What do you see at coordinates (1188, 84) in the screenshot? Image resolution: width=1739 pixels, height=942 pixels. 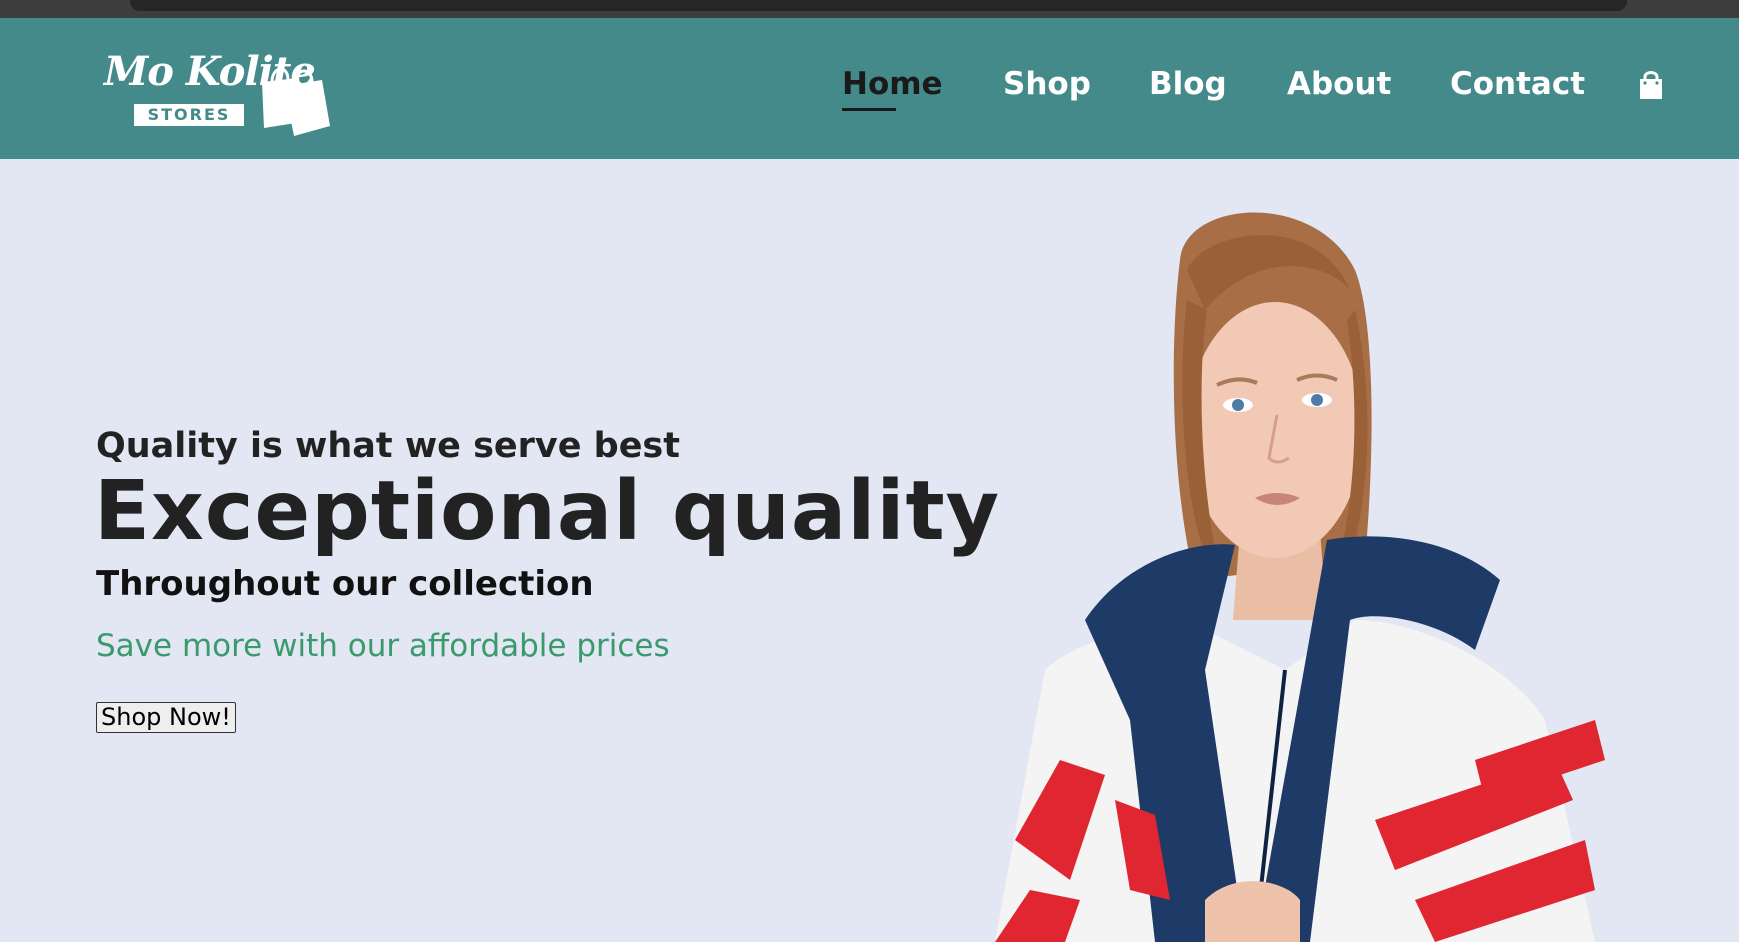 I see `nav-blog: Blog` at bounding box center [1188, 84].